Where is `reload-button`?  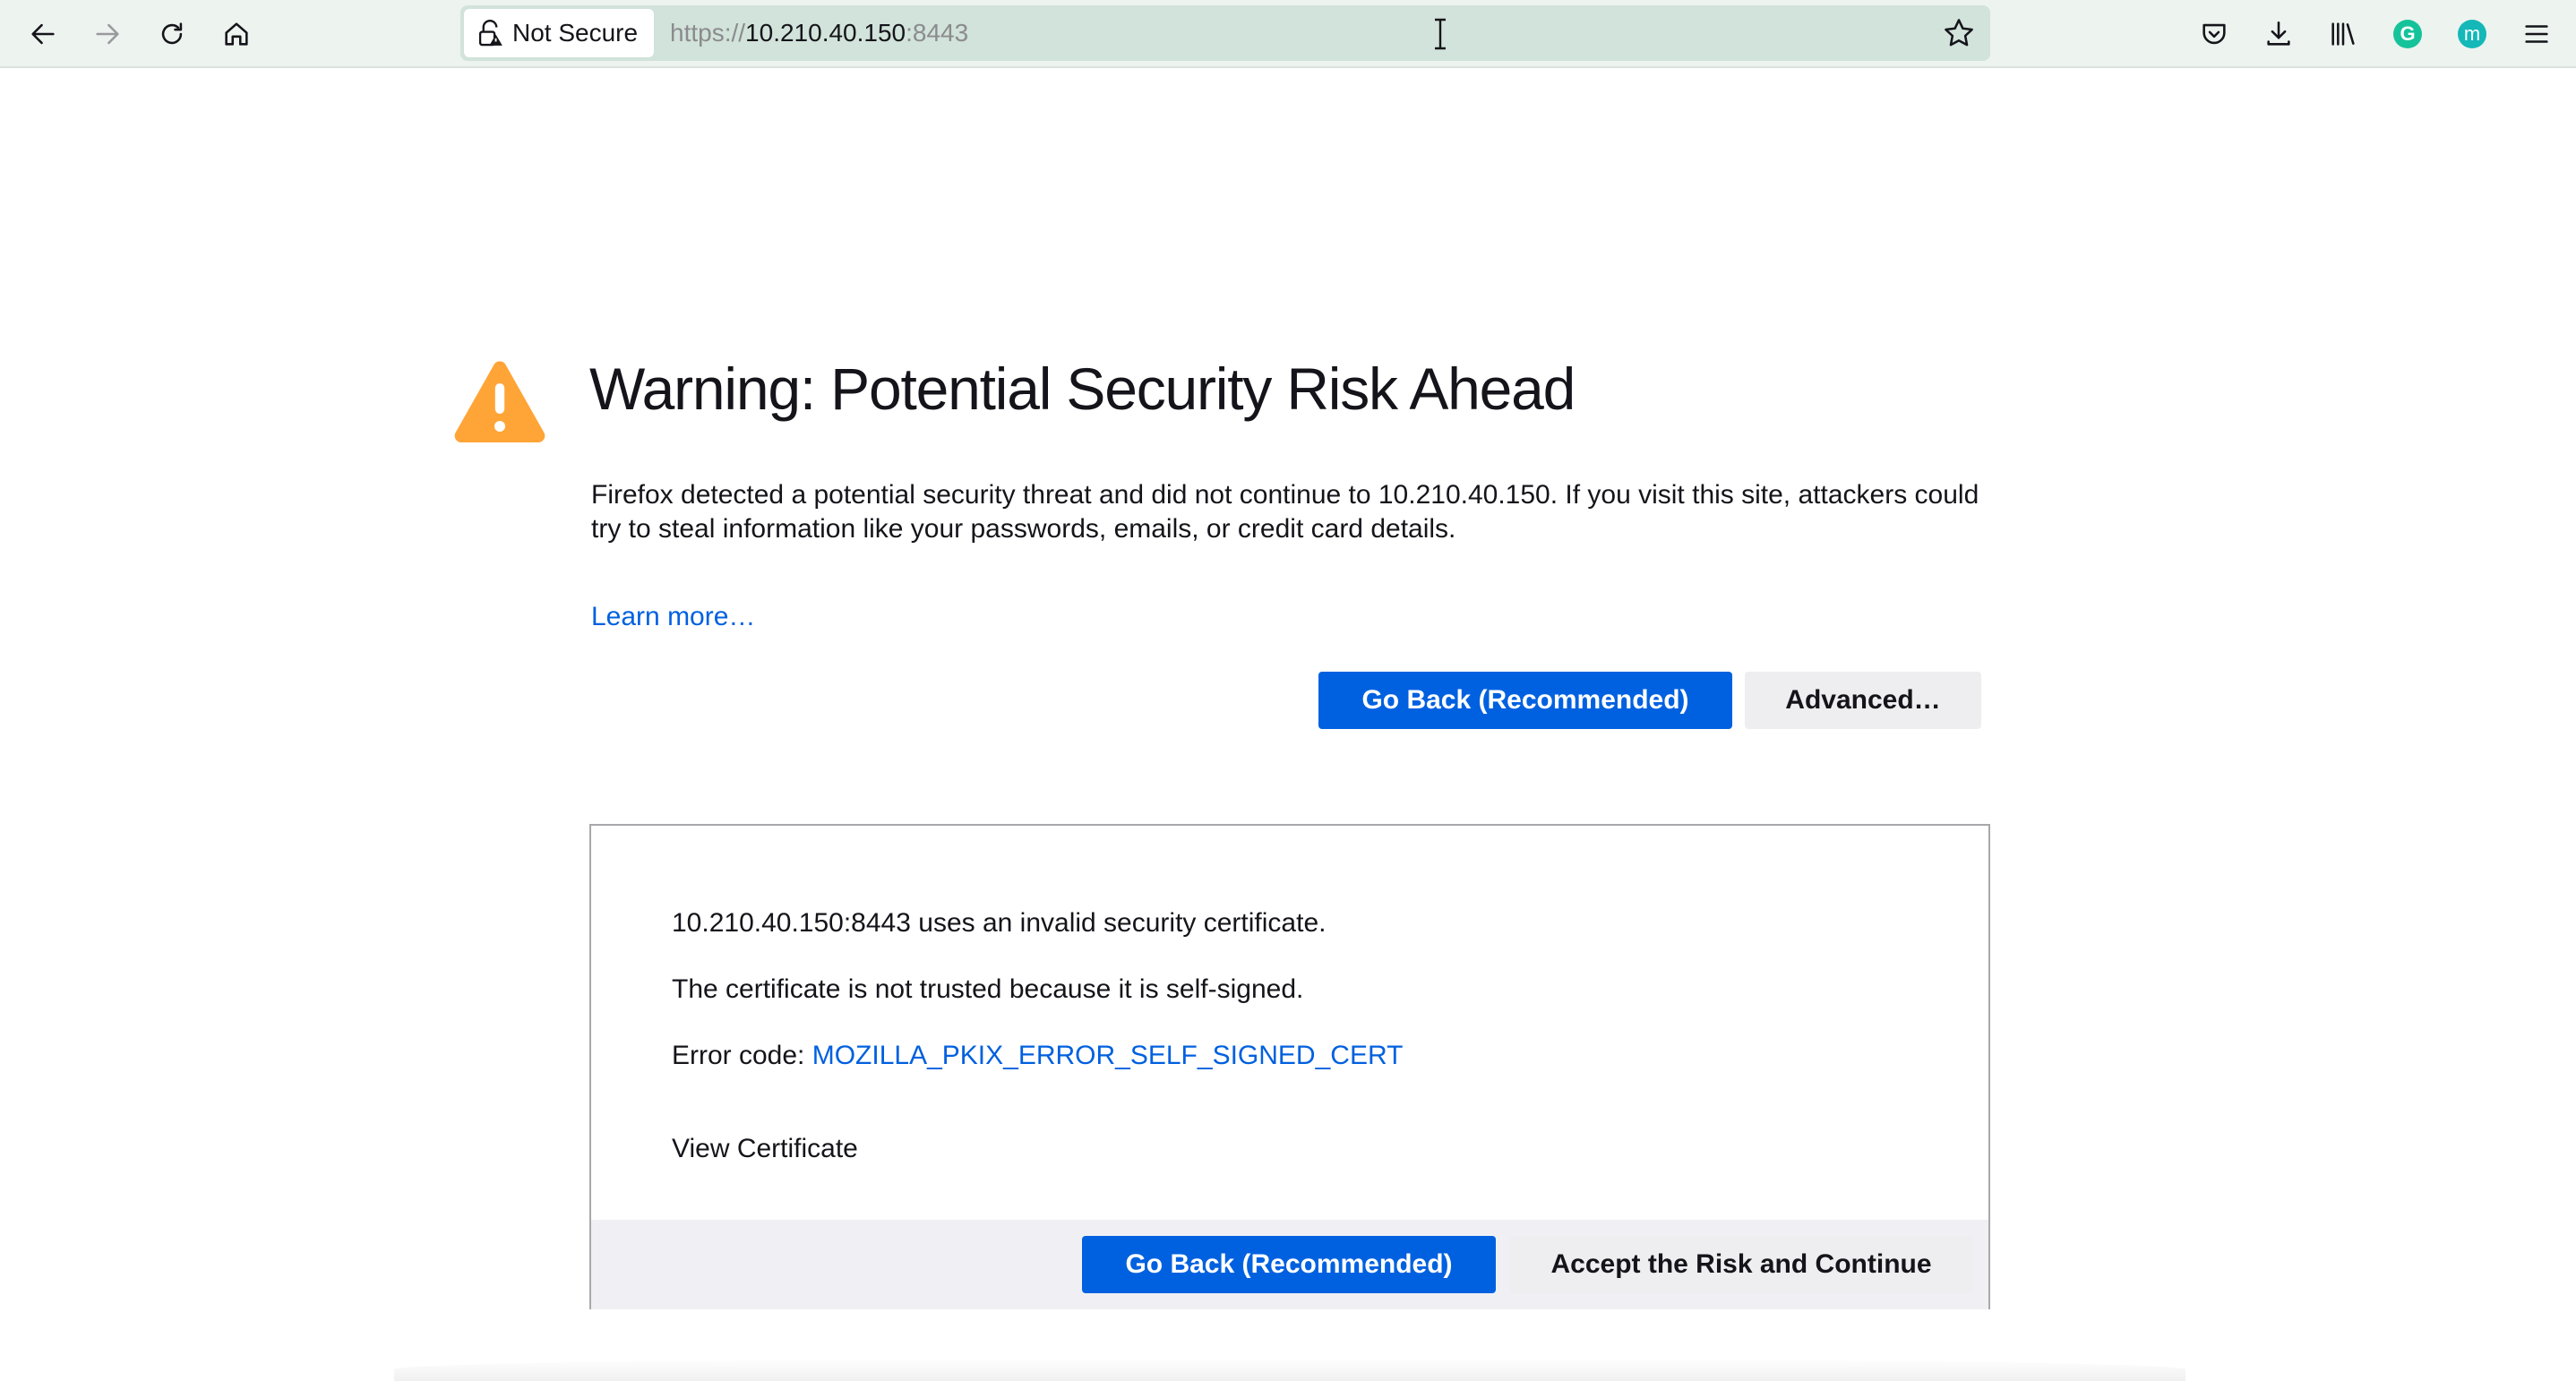
reload-button is located at coordinates (172, 34).